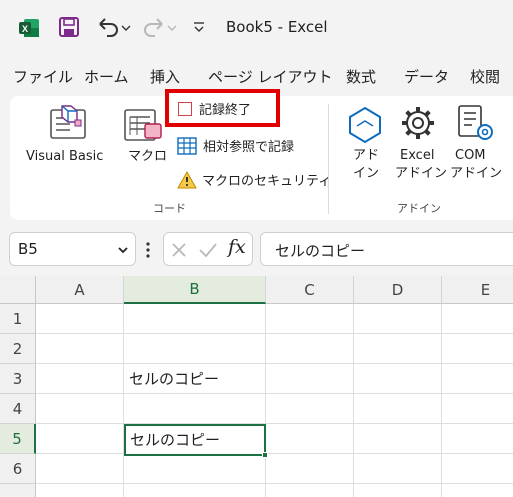  What do you see at coordinates (417, 155) in the screenshot?
I see `excel-addins-button-line1: Excel` at bounding box center [417, 155].